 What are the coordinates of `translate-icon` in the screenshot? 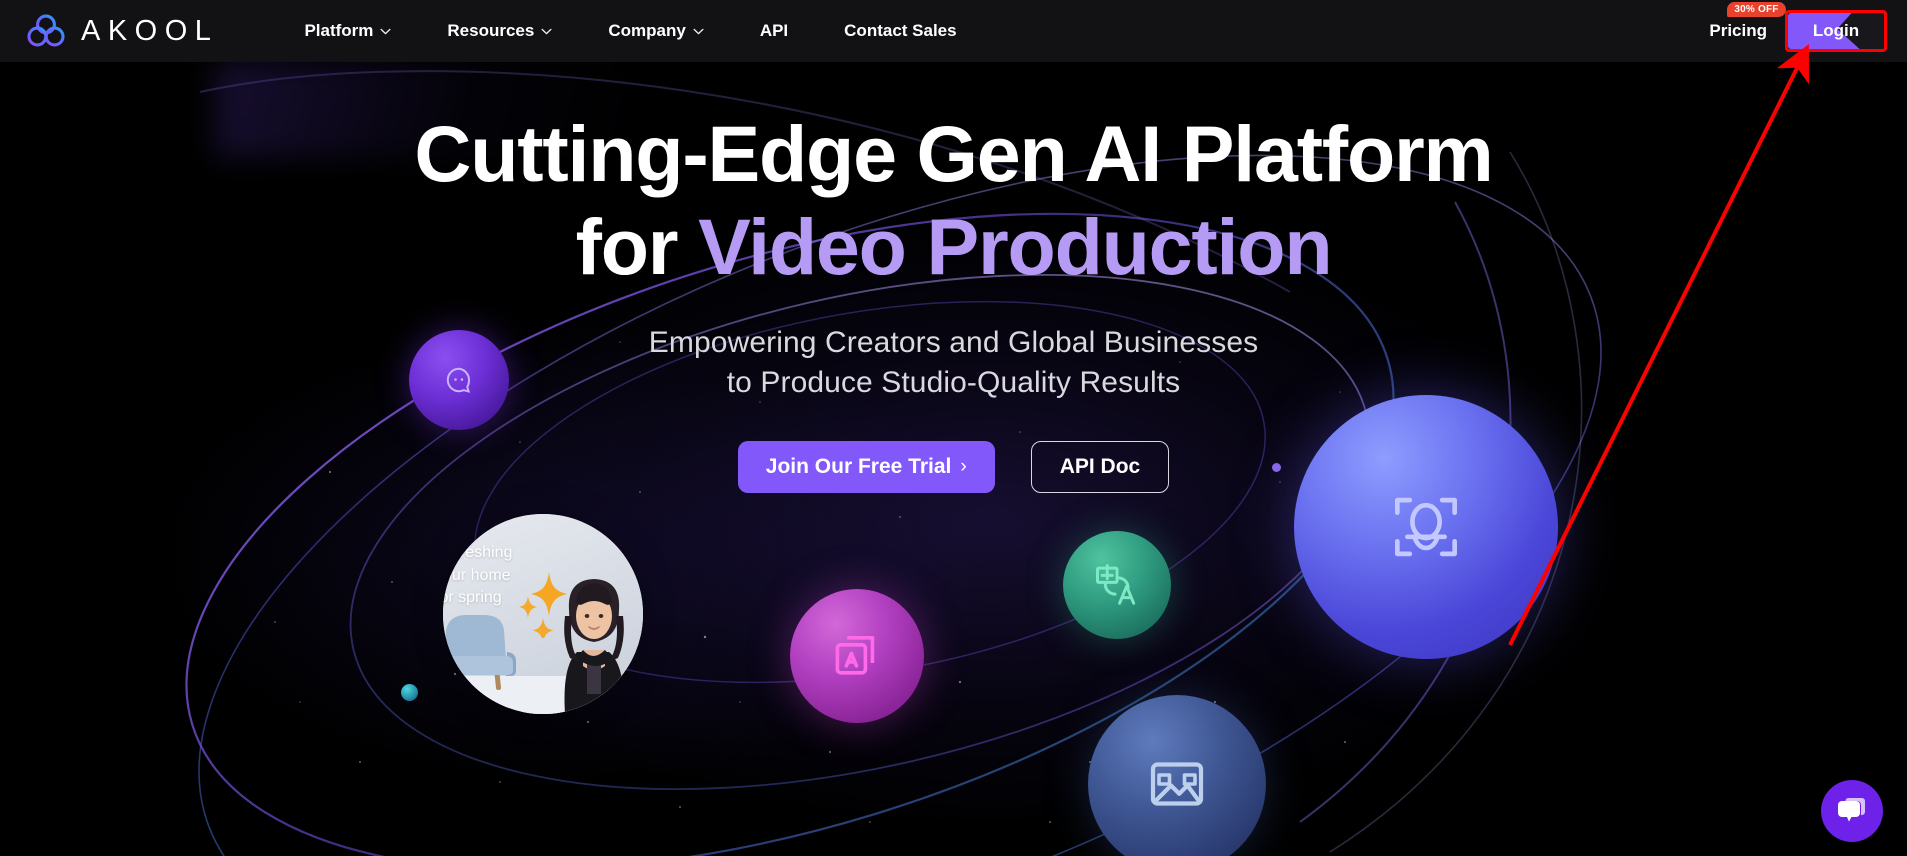 It's located at (1116, 584).